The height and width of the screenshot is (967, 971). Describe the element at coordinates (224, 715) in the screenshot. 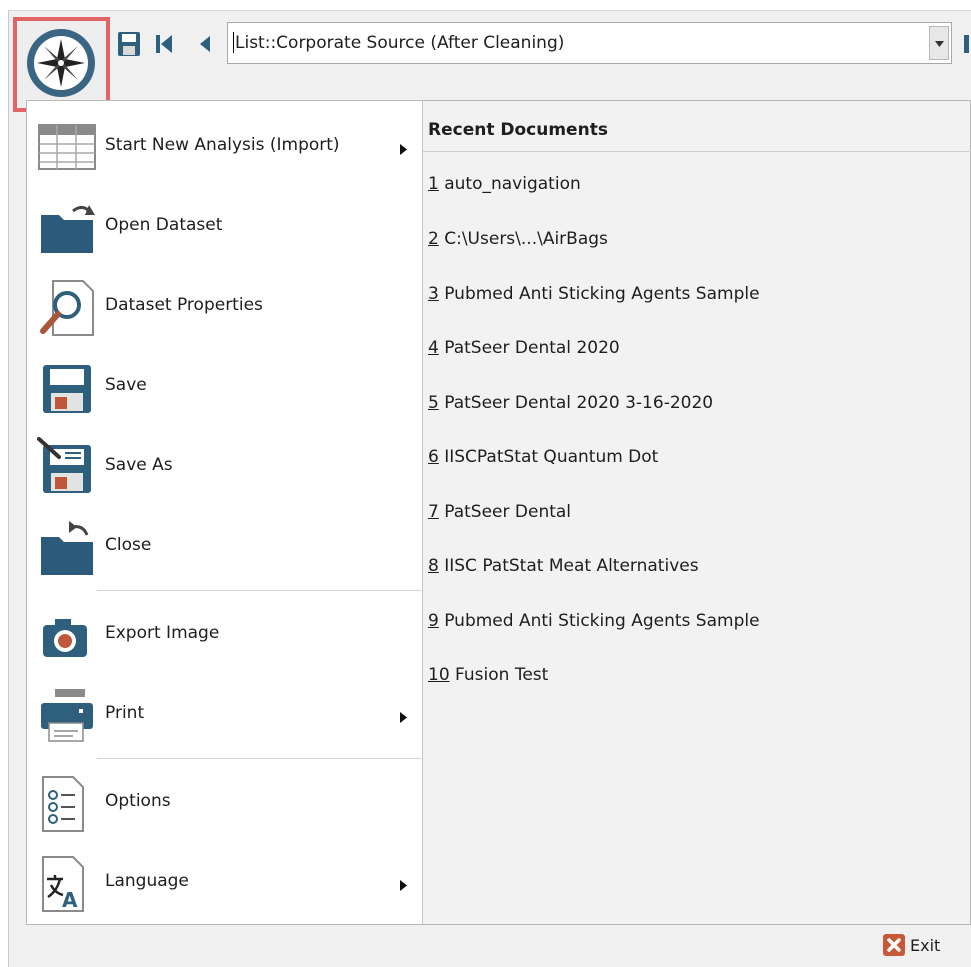

I see `menu-item-print: Print` at that location.